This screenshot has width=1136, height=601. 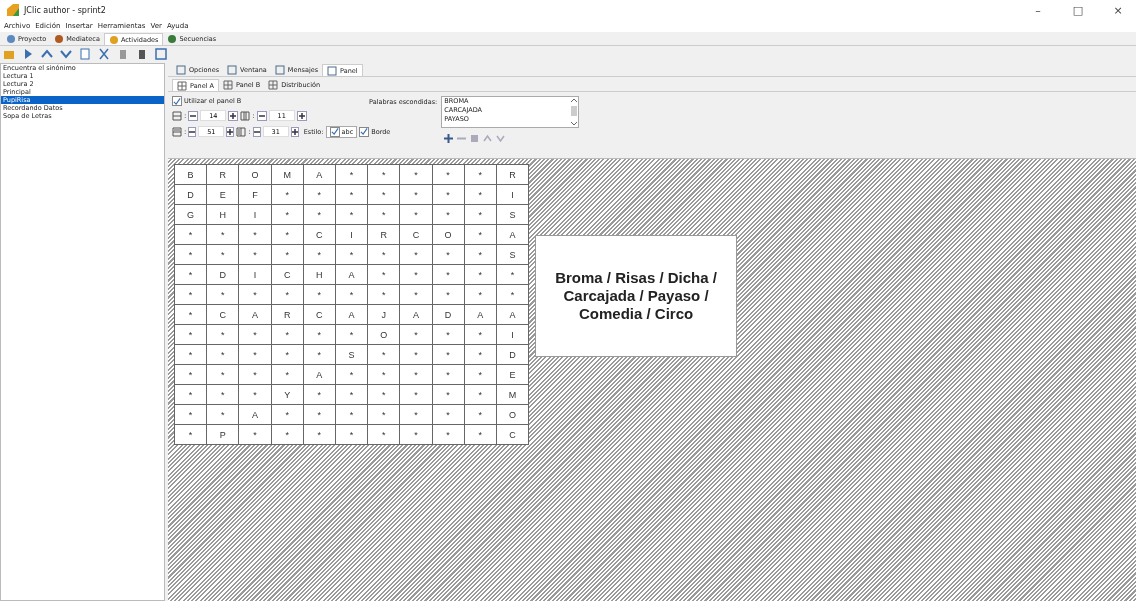 I want to click on app-icon, so click(x=13, y=10).